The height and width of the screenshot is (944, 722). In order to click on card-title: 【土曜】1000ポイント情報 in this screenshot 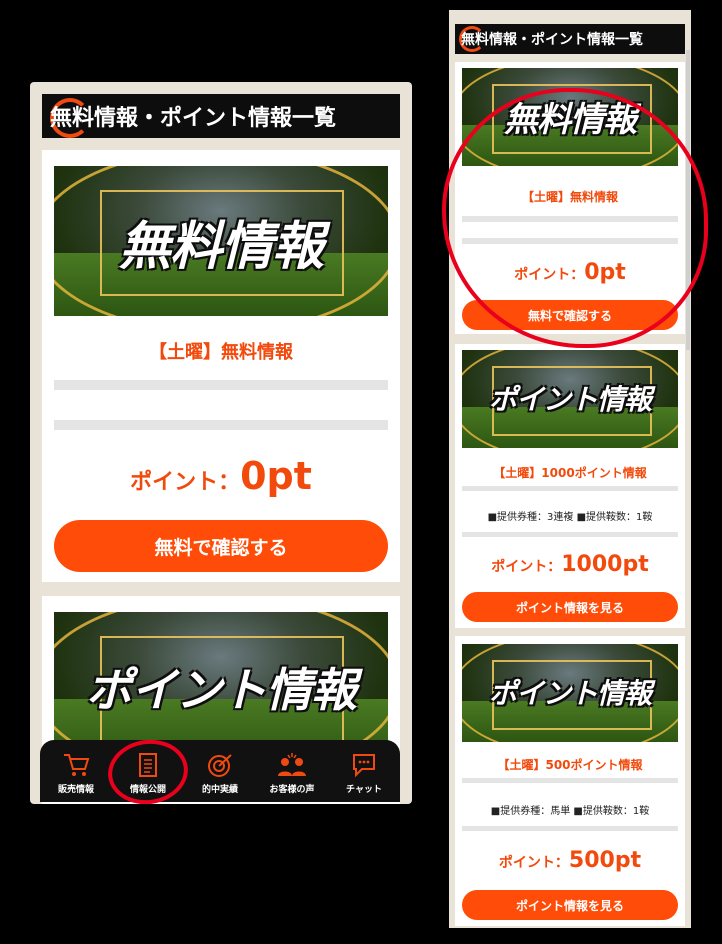, I will do `click(570, 473)`.